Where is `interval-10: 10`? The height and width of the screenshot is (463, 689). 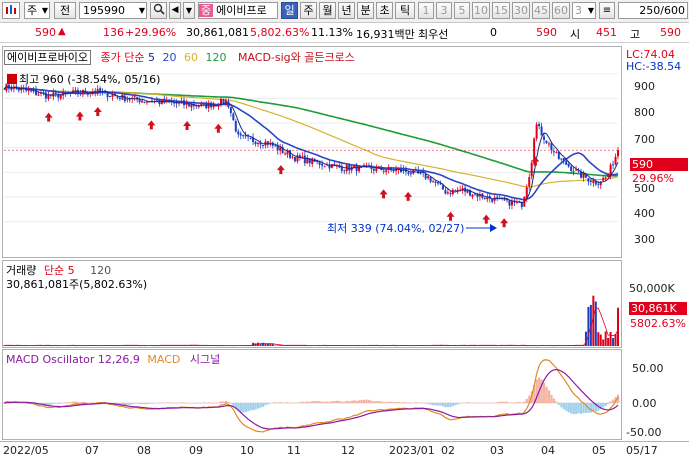
interval-10: 10 is located at coordinates (481, 10).